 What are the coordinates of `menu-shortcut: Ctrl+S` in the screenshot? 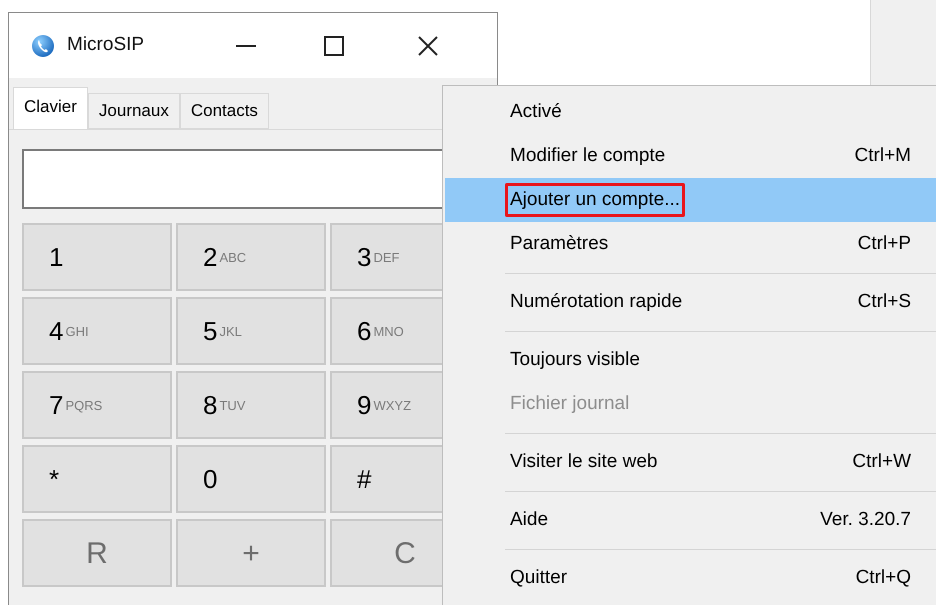 It's located at (884, 302).